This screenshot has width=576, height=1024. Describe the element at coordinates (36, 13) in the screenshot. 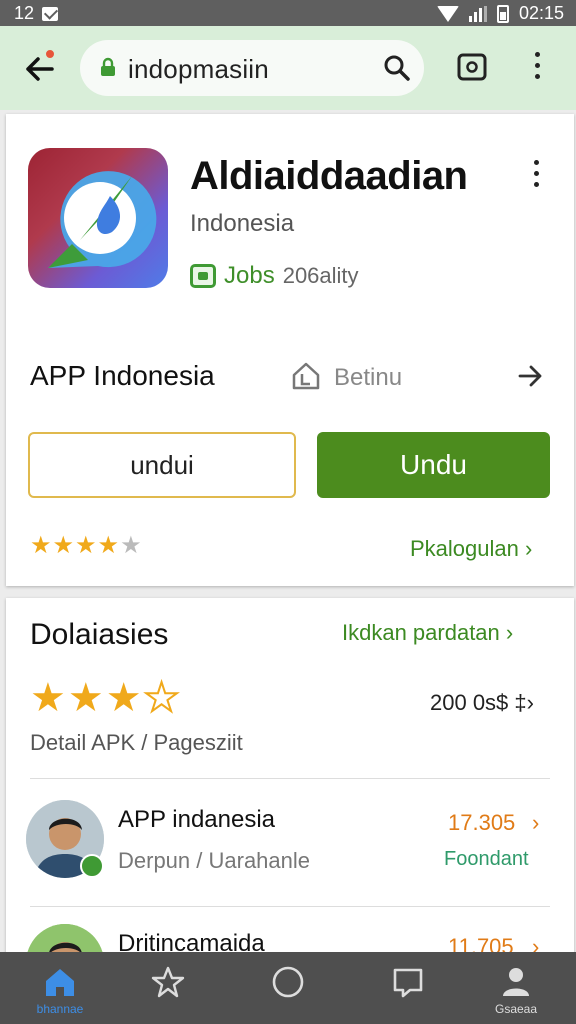

I see `status-left: 12` at that location.